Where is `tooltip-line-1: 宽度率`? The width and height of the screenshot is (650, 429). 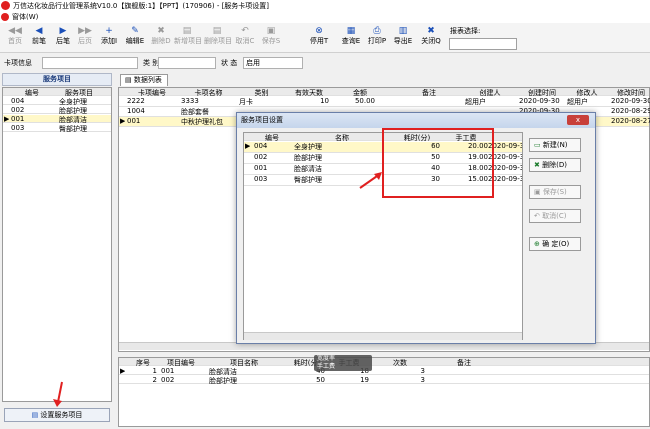
tooltip-line-1: 宽度率 is located at coordinates (326, 358).